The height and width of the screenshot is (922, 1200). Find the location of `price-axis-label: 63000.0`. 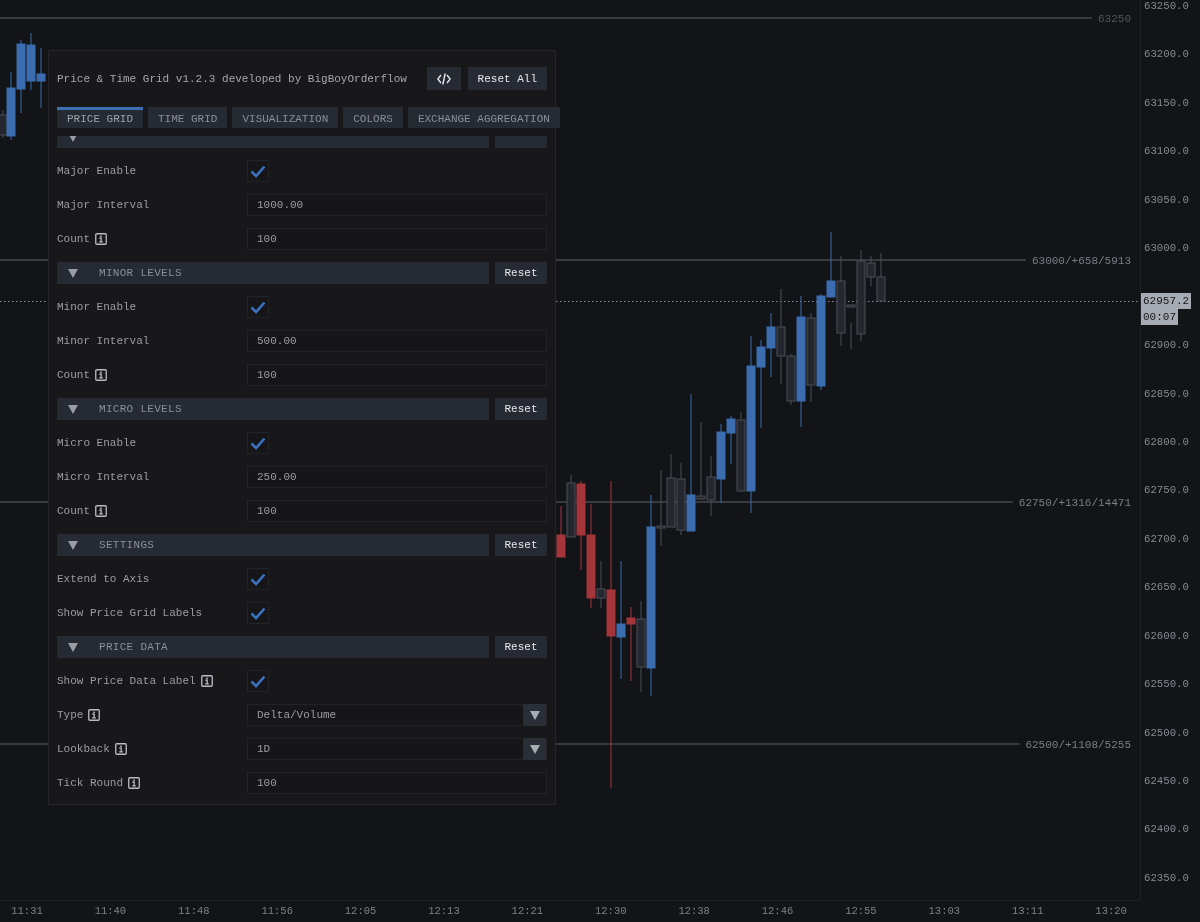

price-axis-label: 63000.0 is located at coordinates (1166, 248).